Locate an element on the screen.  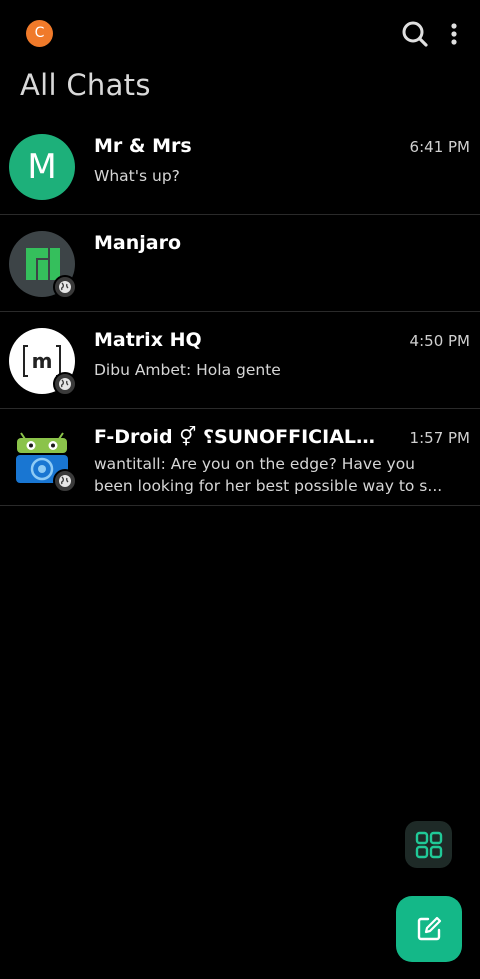
page-title: All Chats is located at coordinates (85, 85).